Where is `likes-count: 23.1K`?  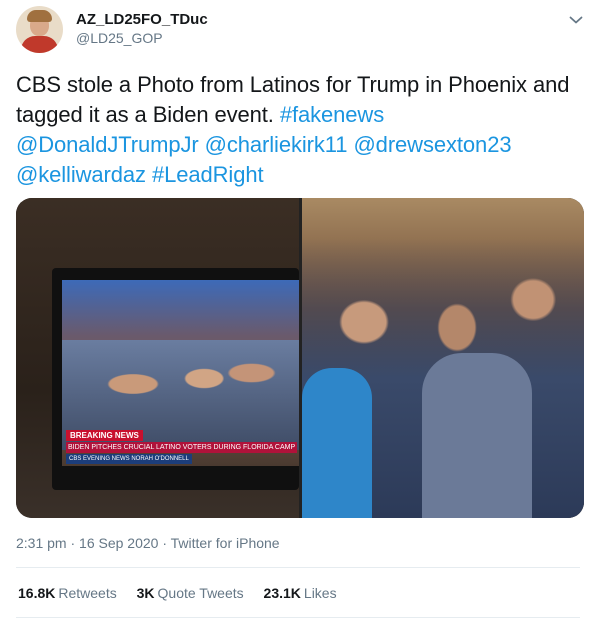 likes-count: 23.1K is located at coordinates (282, 593).